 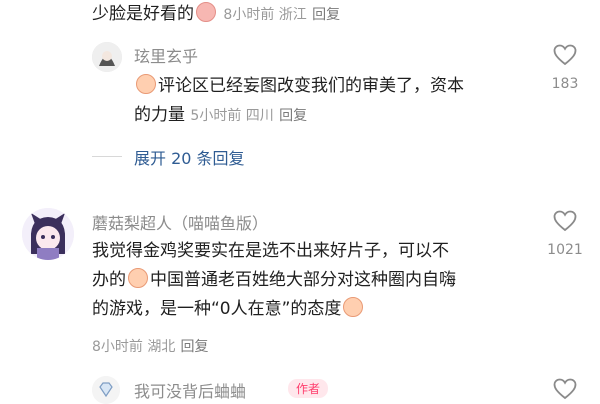 I want to click on username: 玹里玄乎, so click(x=166, y=55).